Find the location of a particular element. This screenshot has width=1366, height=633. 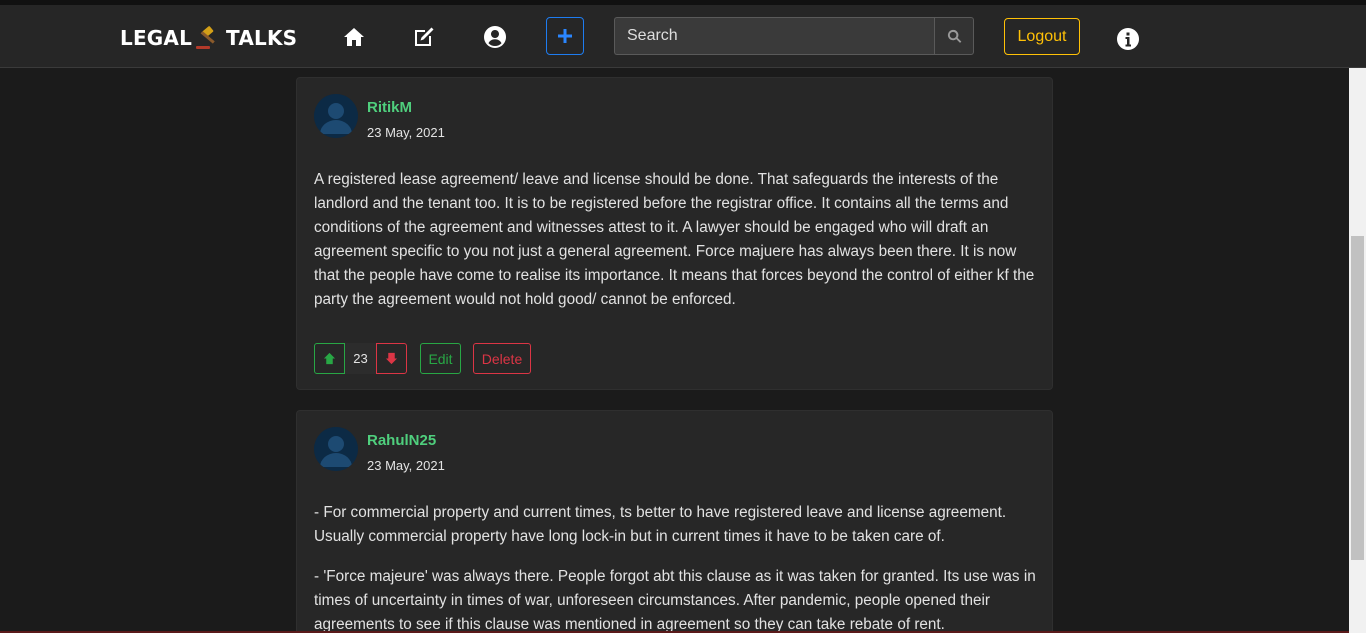

vote-bar: 23 Edit Delete is located at coordinates (422, 358).